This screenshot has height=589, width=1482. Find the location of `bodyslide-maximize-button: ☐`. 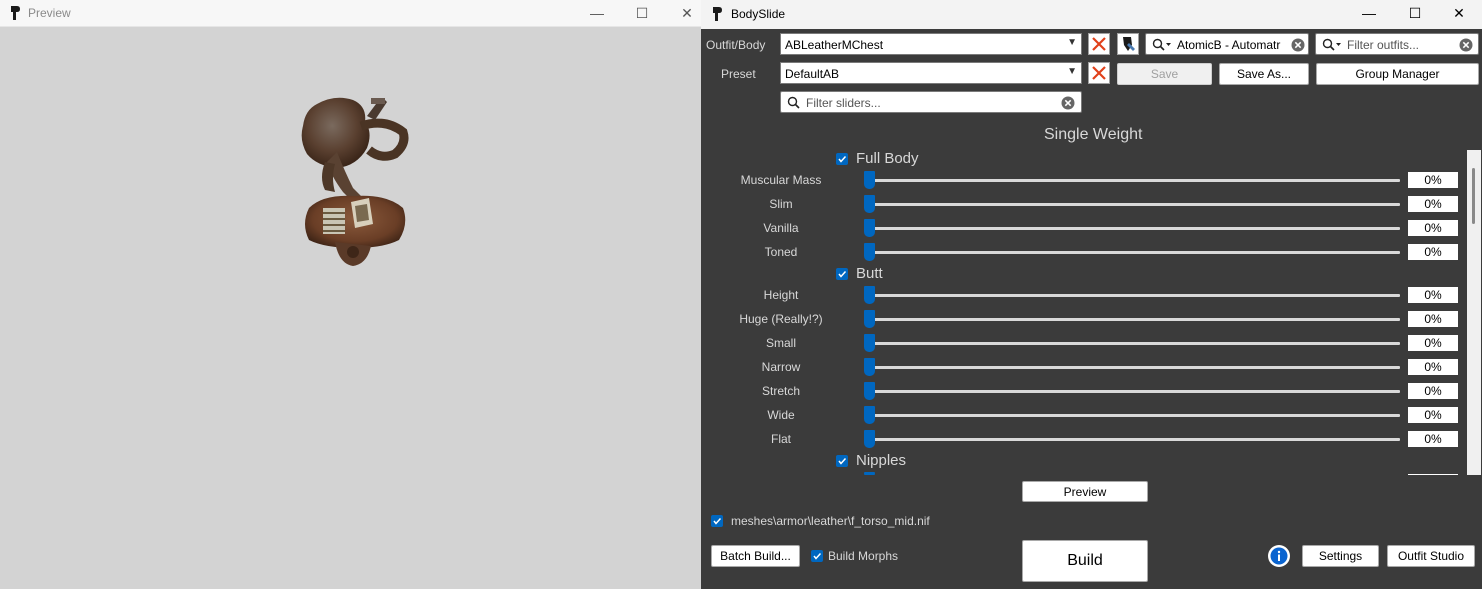

bodyslide-maximize-button: ☐ is located at coordinates (1415, 13).